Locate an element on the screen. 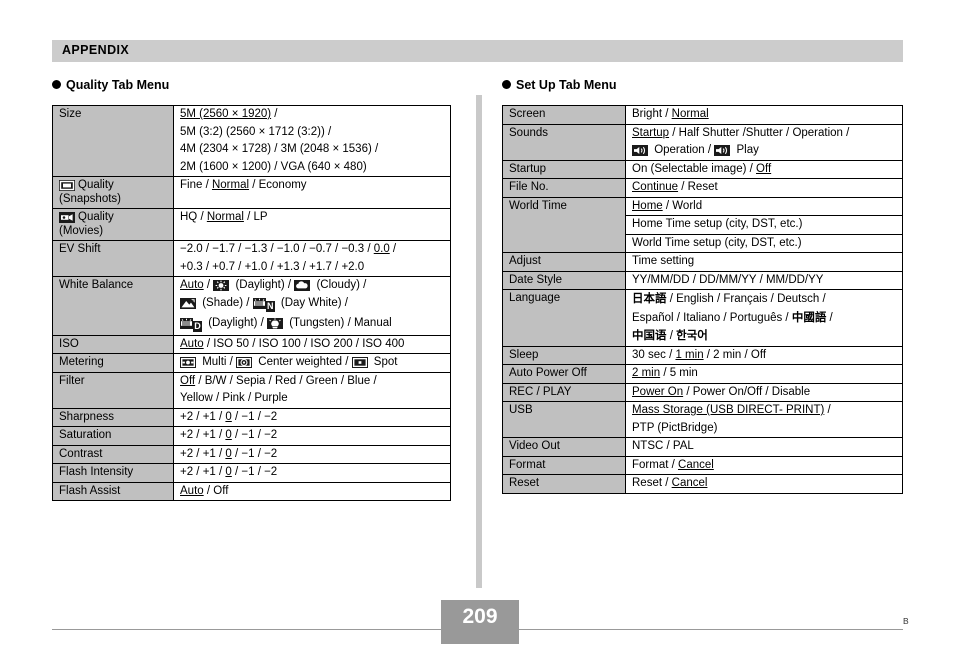 The width and height of the screenshot is (954, 646). movie-quality-icon is located at coordinates (67, 217).